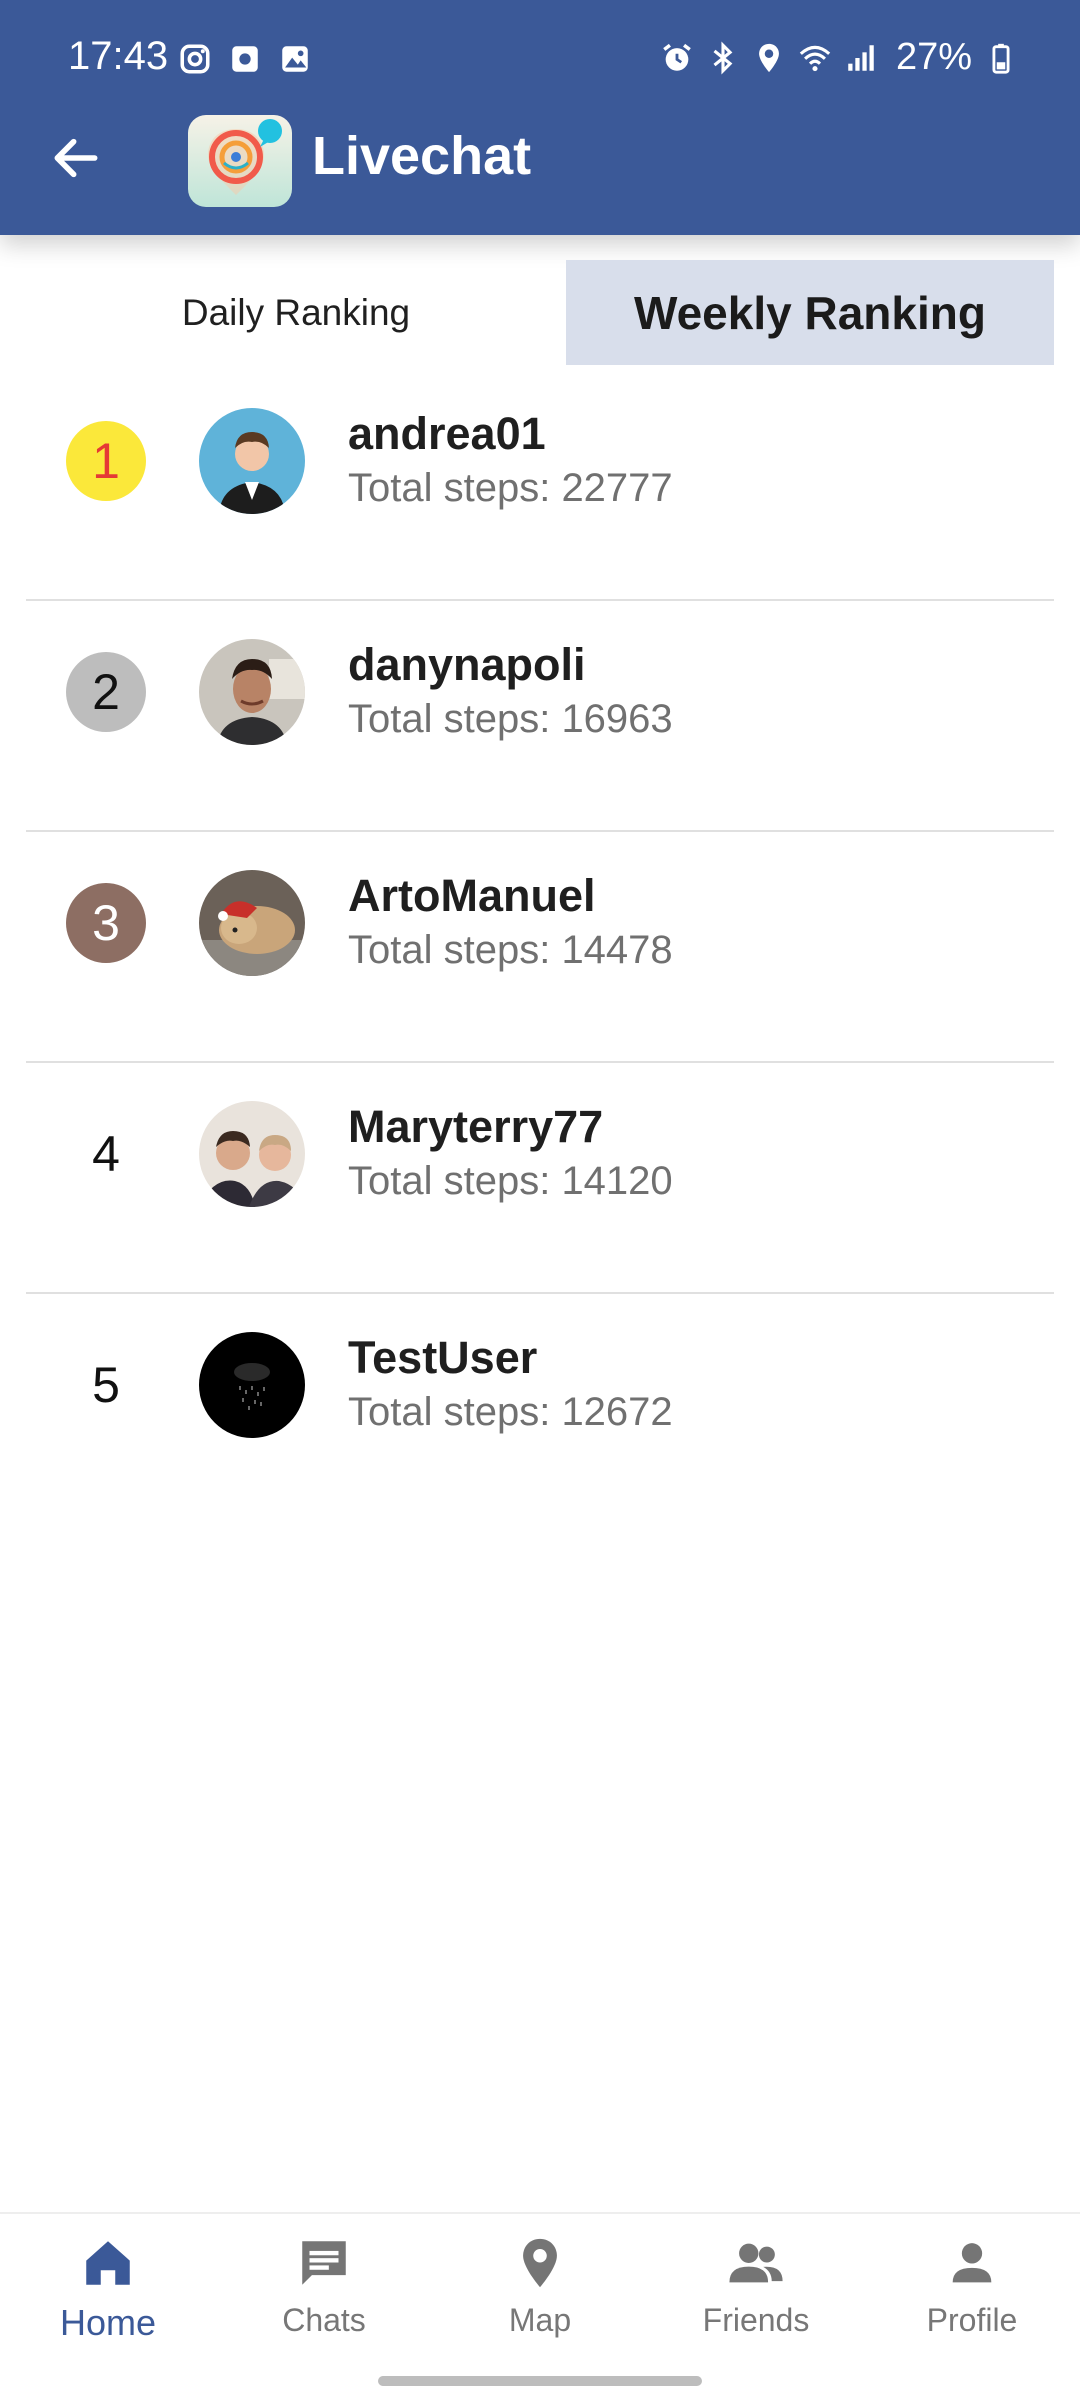 The height and width of the screenshot is (2400, 1080). What do you see at coordinates (106, 1385) in the screenshot?
I see `rank-badge: 5` at bounding box center [106, 1385].